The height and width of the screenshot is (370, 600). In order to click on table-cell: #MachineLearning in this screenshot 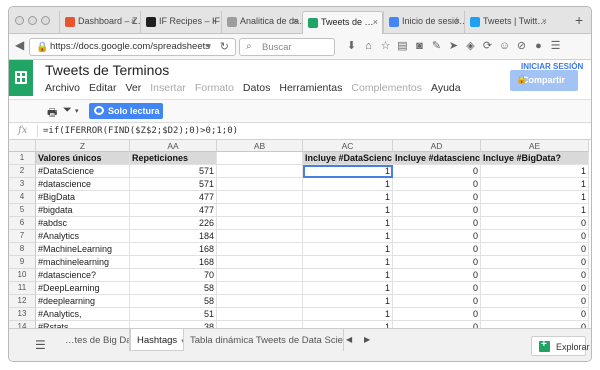, I will do `click(83, 249)`.